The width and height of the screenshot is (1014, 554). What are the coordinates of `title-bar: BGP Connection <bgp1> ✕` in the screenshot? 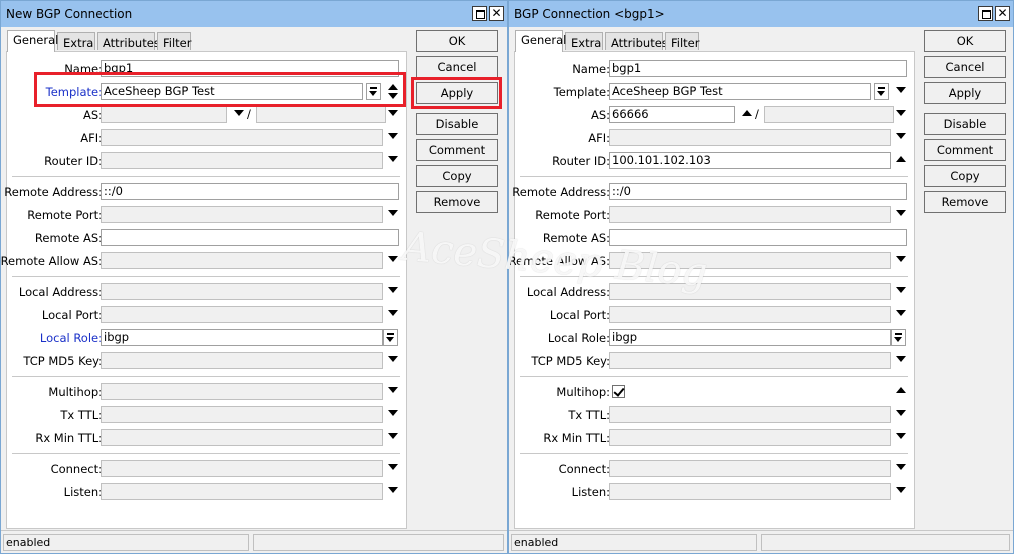 It's located at (761, 14).